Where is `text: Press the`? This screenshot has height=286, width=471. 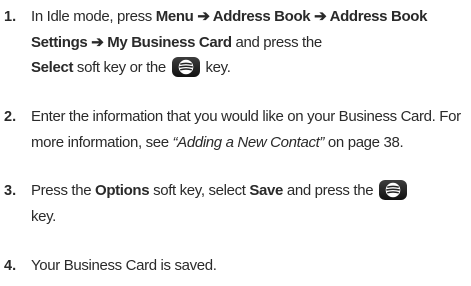 text: Press the is located at coordinates (63, 190).